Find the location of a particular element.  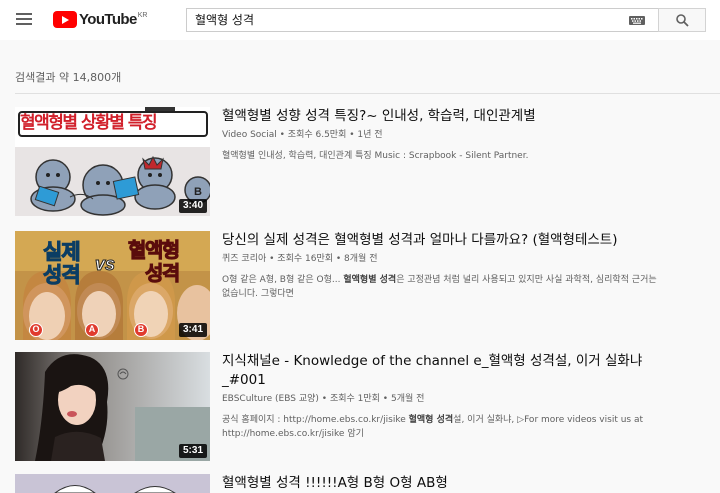

video-title: 혈액형별 성향 성격 특징?~ 인내성, 학습력, 대인관계별 is located at coordinates (442, 116).